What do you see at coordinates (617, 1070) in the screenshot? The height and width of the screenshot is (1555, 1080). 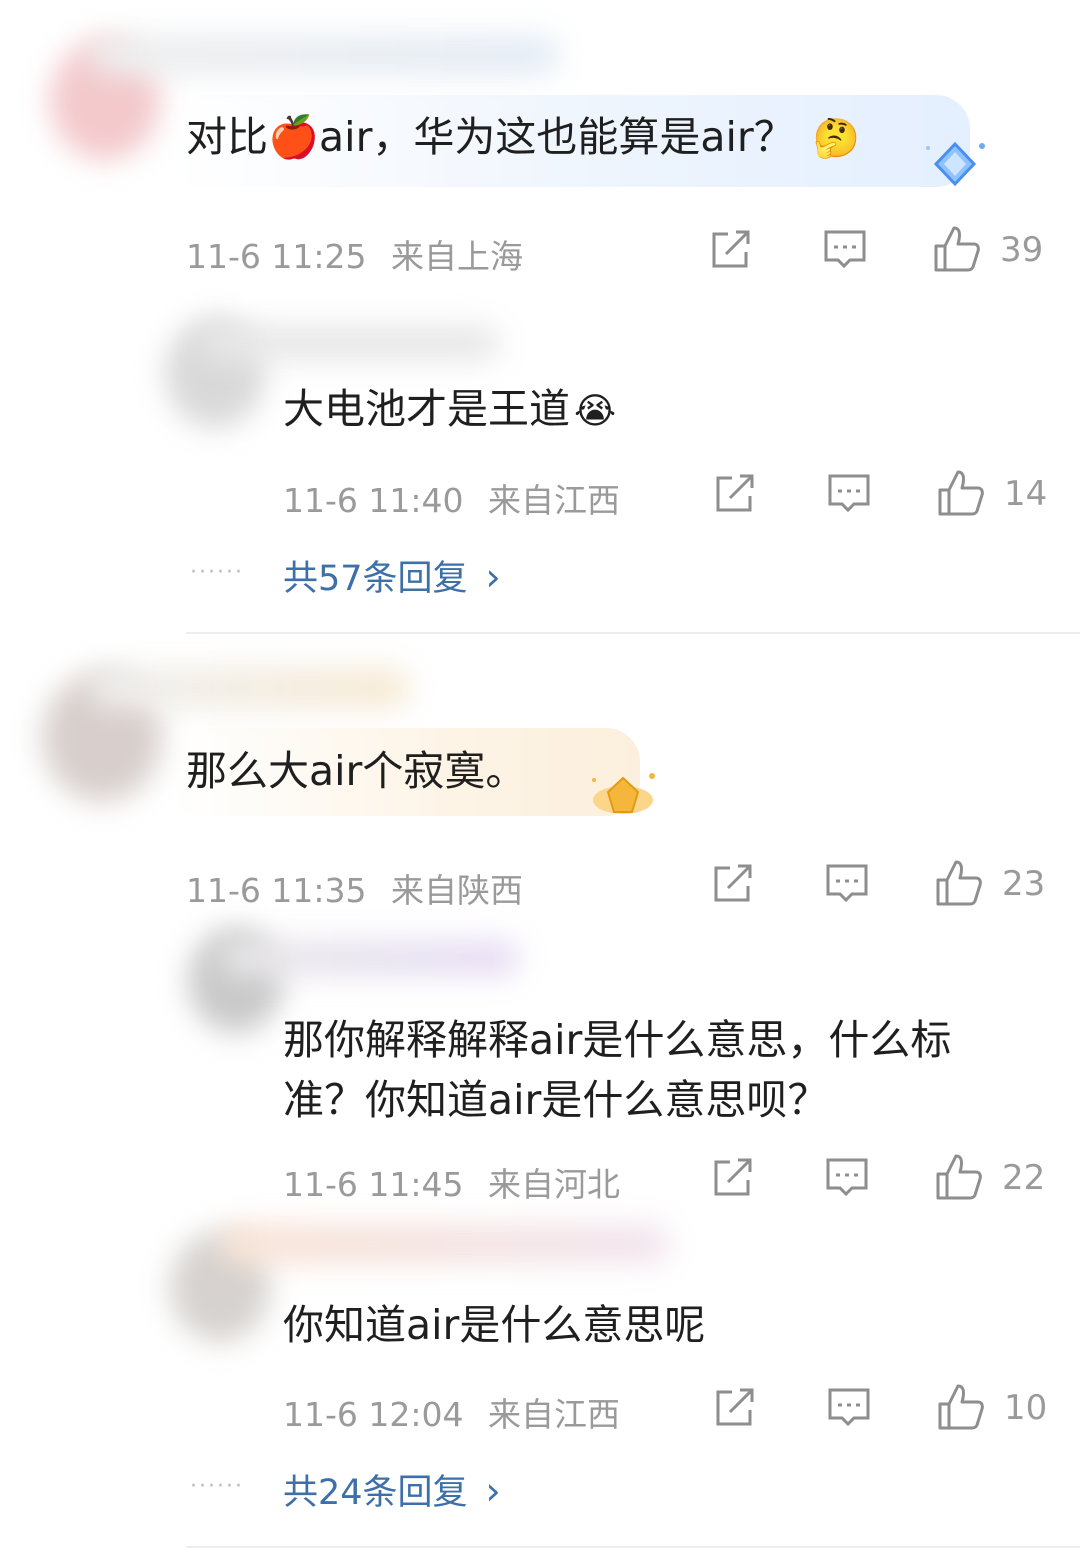 I see `reply-text: 那你解释解释air是什么意思，什么标 准？你知道air是什么意思呗？` at bounding box center [617, 1070].